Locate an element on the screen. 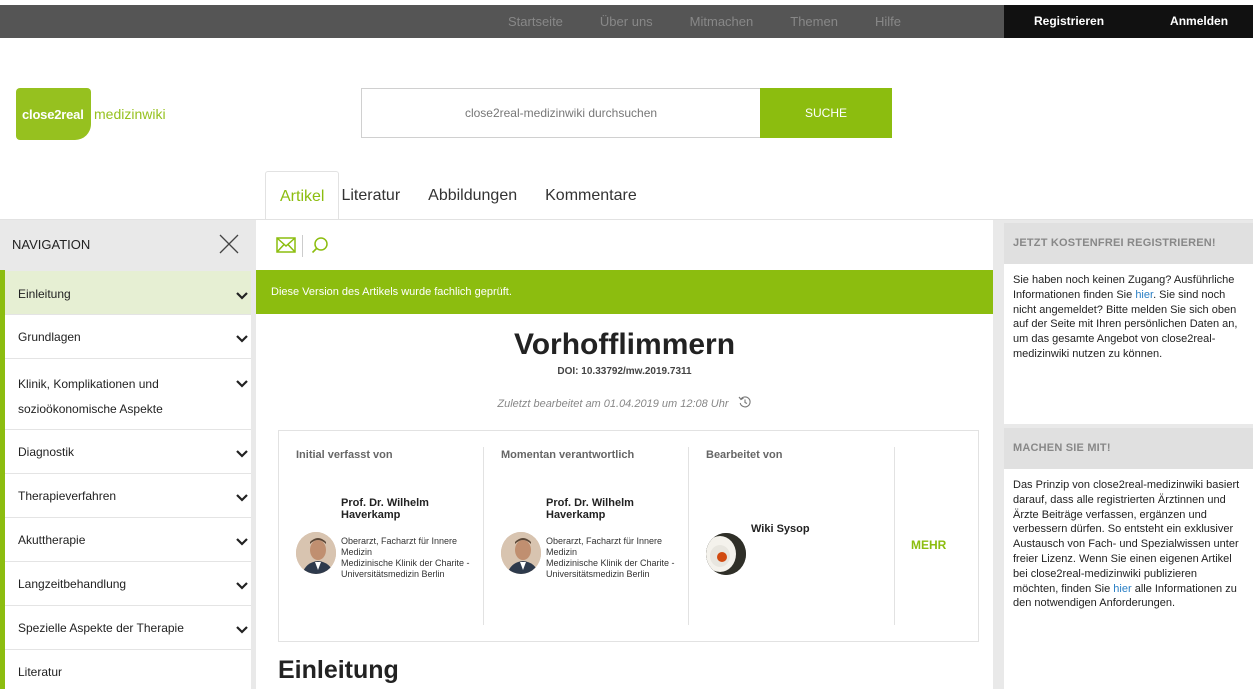 The height and width of the screenshot is (689, 1253). close-icon is located at coordinates (229, 244).